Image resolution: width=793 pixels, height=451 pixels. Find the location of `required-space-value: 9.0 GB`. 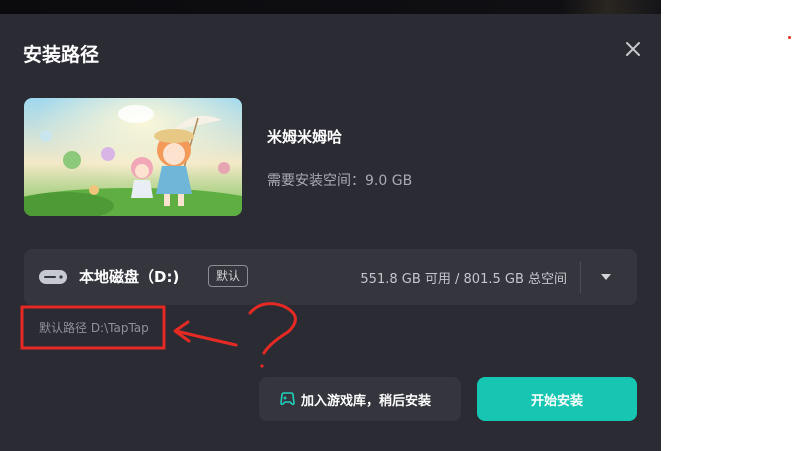

required-space-value: 9.0 GB is located at coordinates (389, 181).